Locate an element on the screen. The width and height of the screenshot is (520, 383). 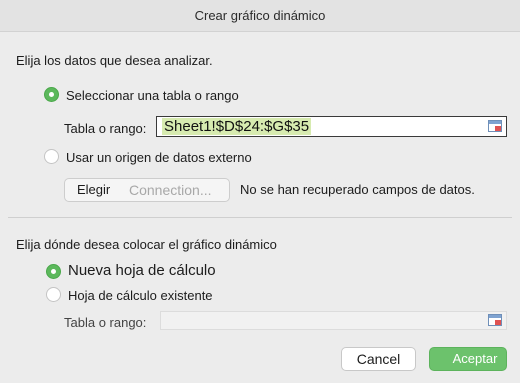
dialog-title: Crear gráfico dinámico is located at coordinates (260, 16).